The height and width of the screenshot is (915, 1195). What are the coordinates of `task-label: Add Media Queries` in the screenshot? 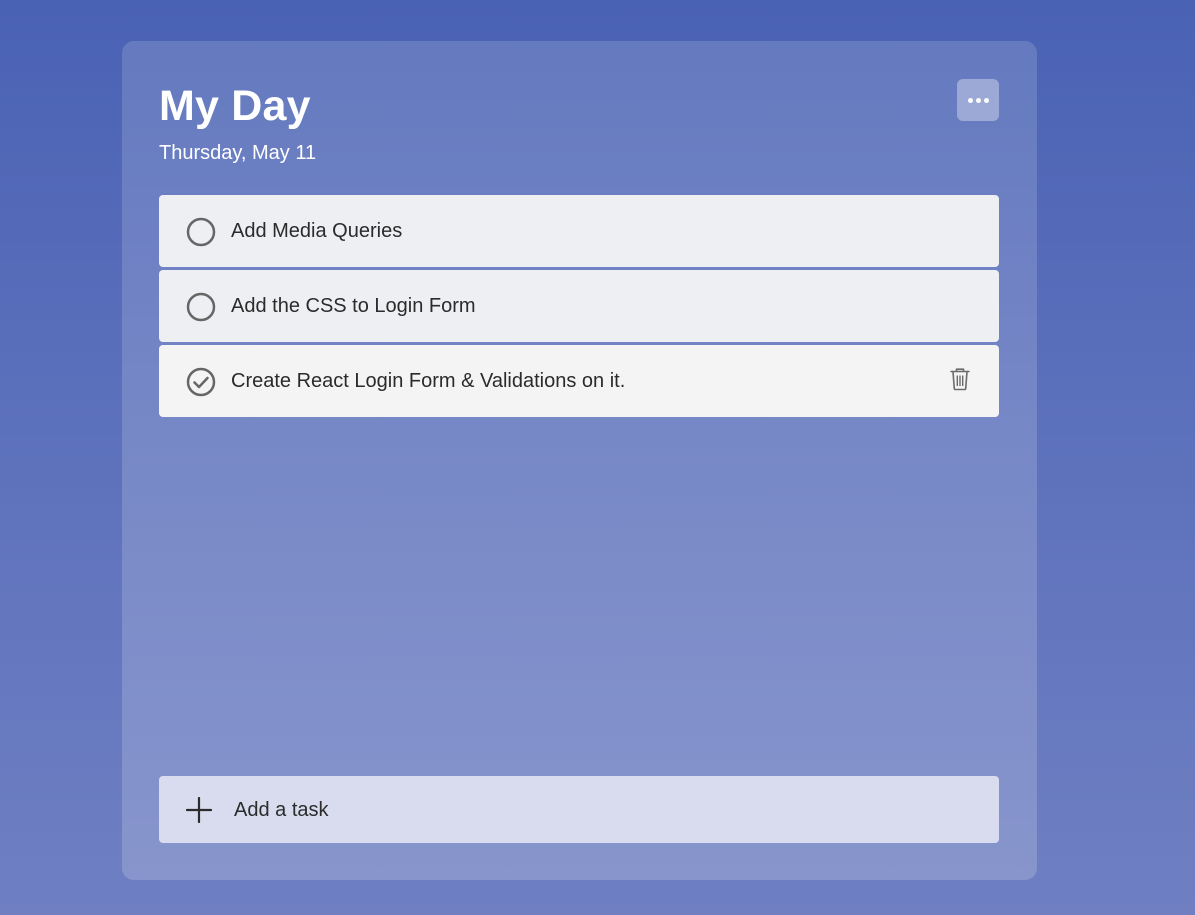 It's located at (317, 231).